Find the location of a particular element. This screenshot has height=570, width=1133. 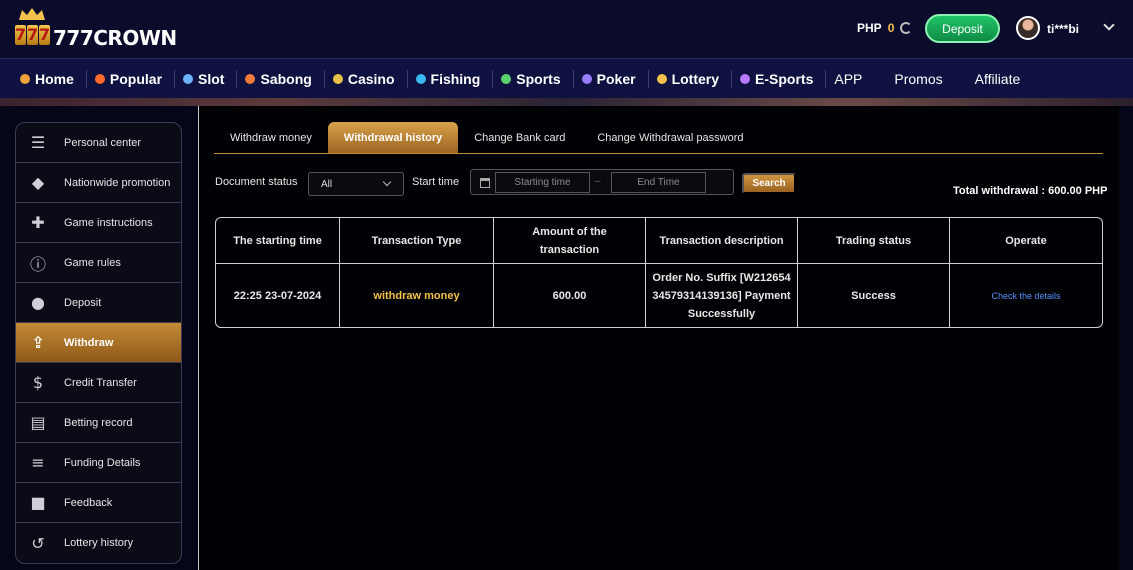

document-status-value: All is located at coordinates (327, 184).